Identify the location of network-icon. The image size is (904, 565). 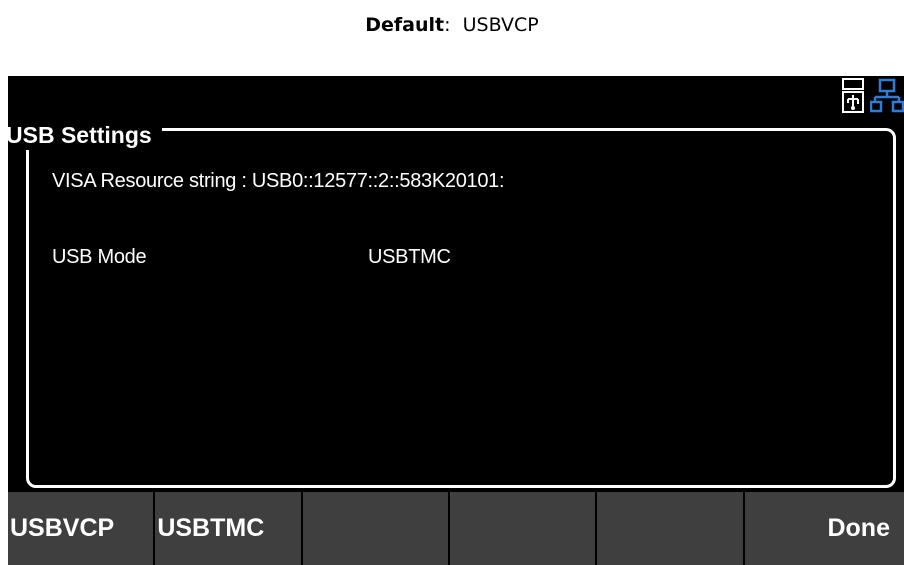
(887, 96).